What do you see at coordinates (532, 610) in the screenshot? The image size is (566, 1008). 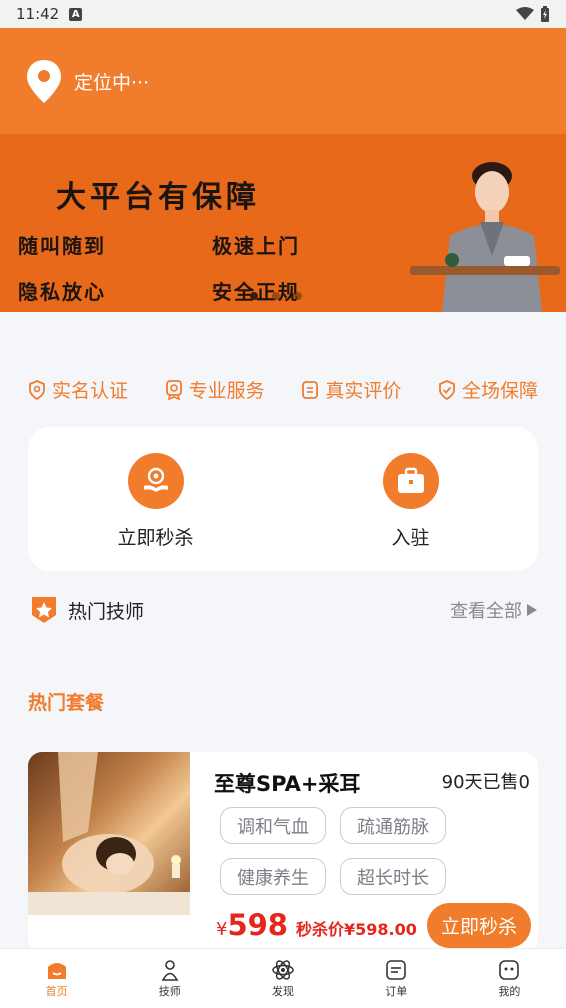 I see `play-arrow-icon` at bounding box center [532, 610].